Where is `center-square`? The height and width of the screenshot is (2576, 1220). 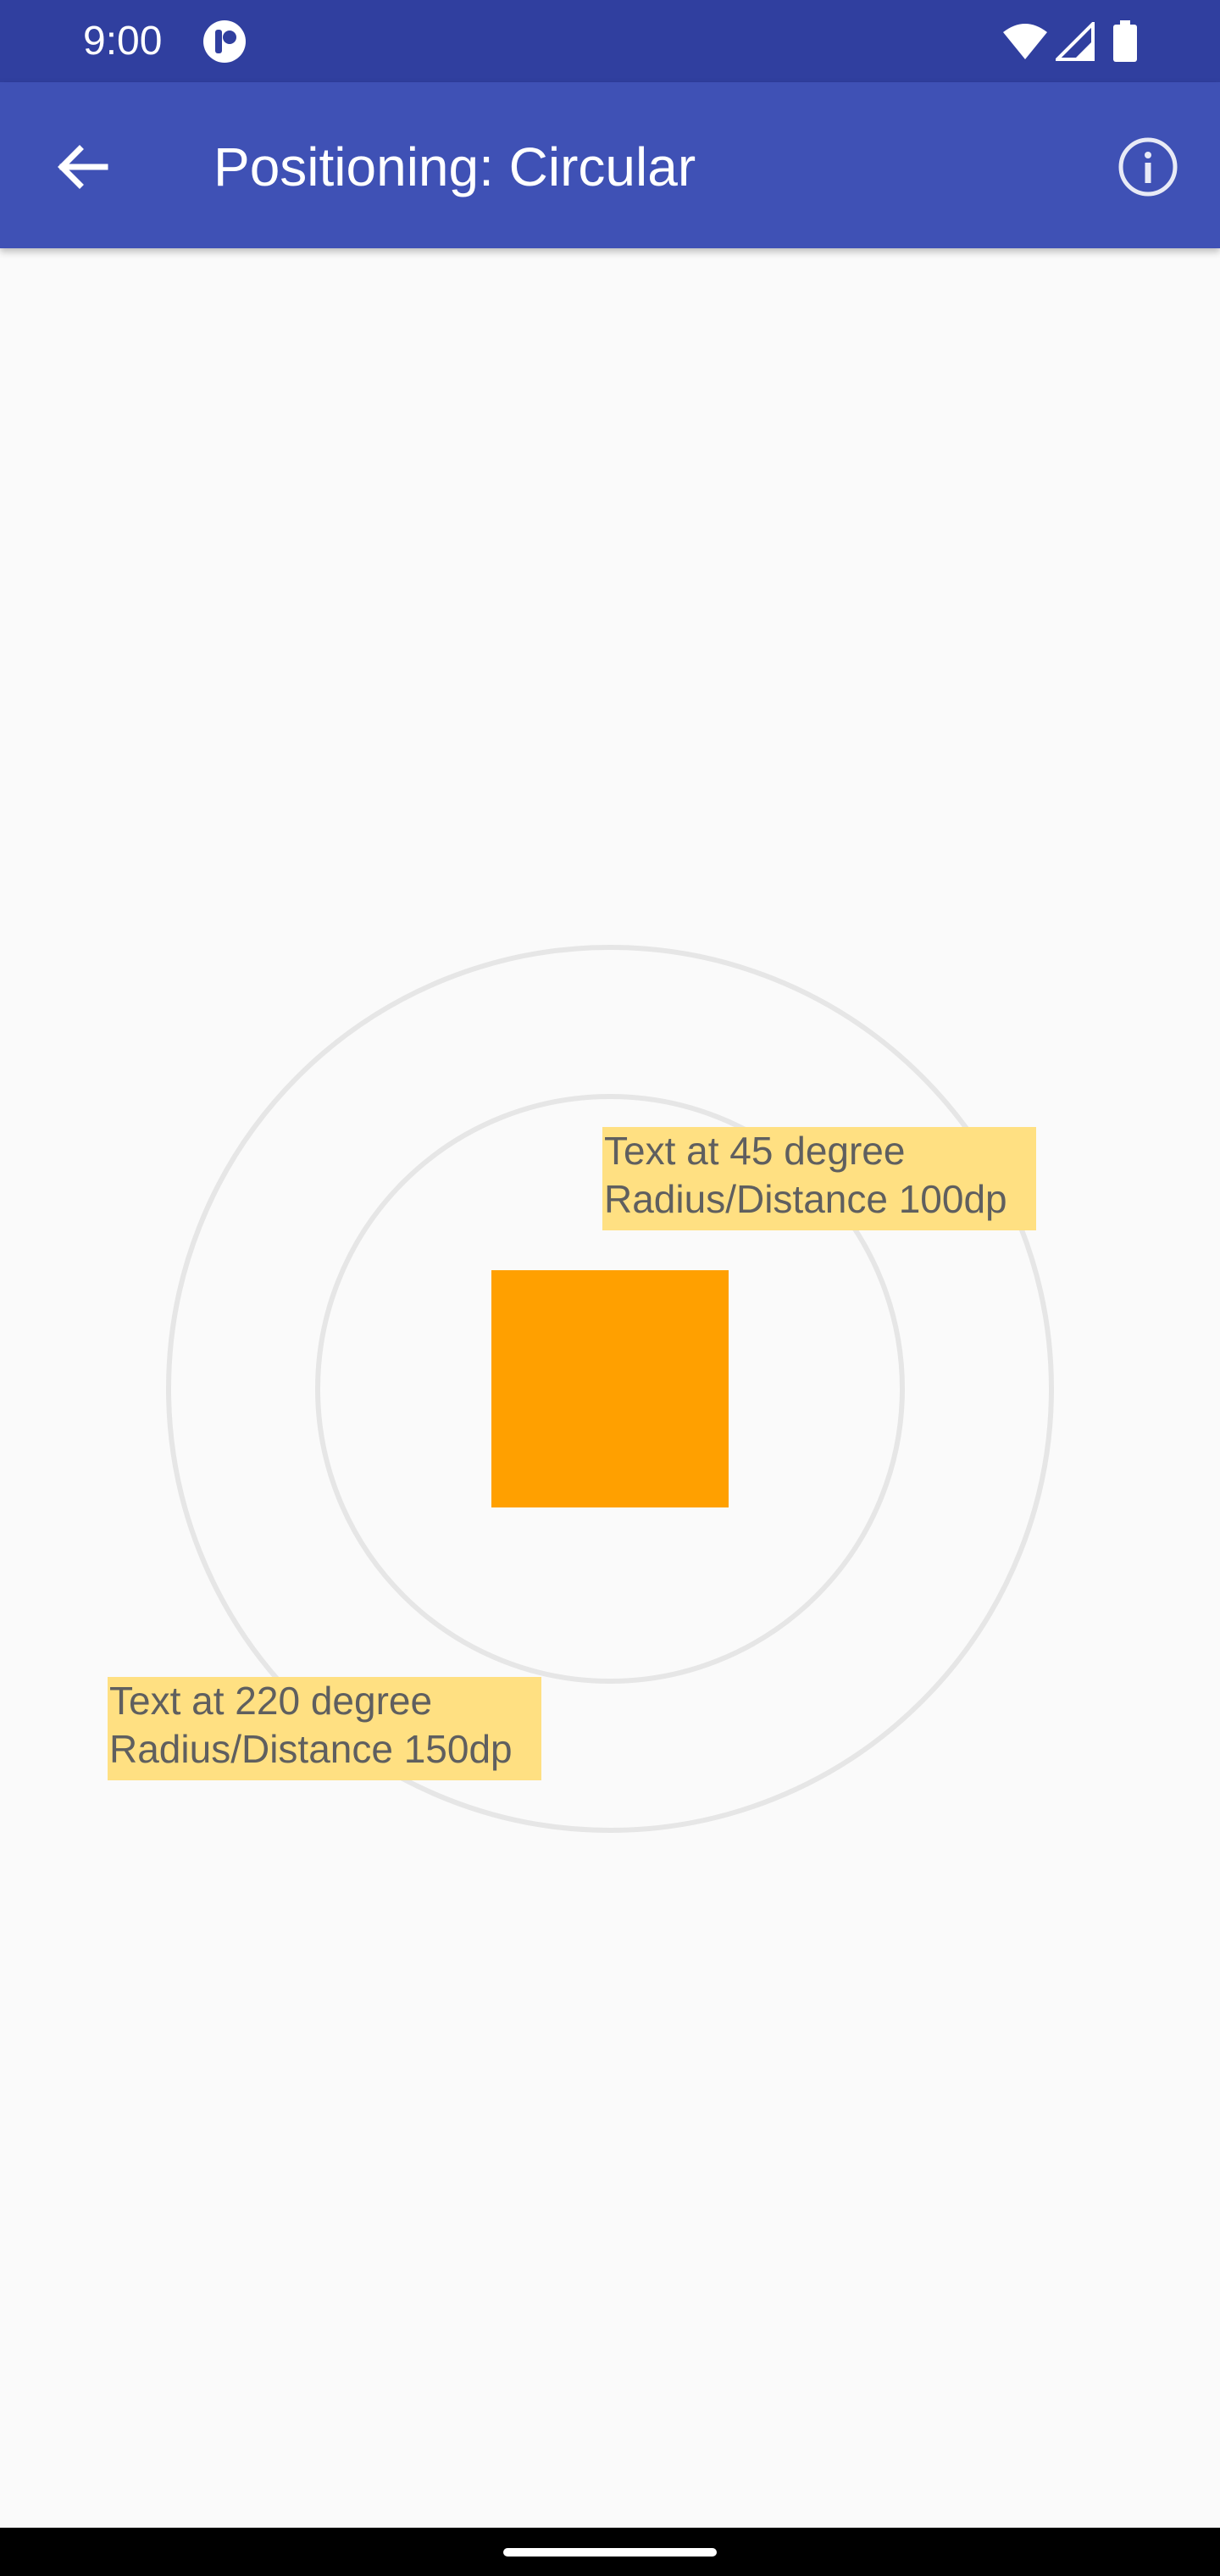
center-square is located at coordinates (610, 1388).